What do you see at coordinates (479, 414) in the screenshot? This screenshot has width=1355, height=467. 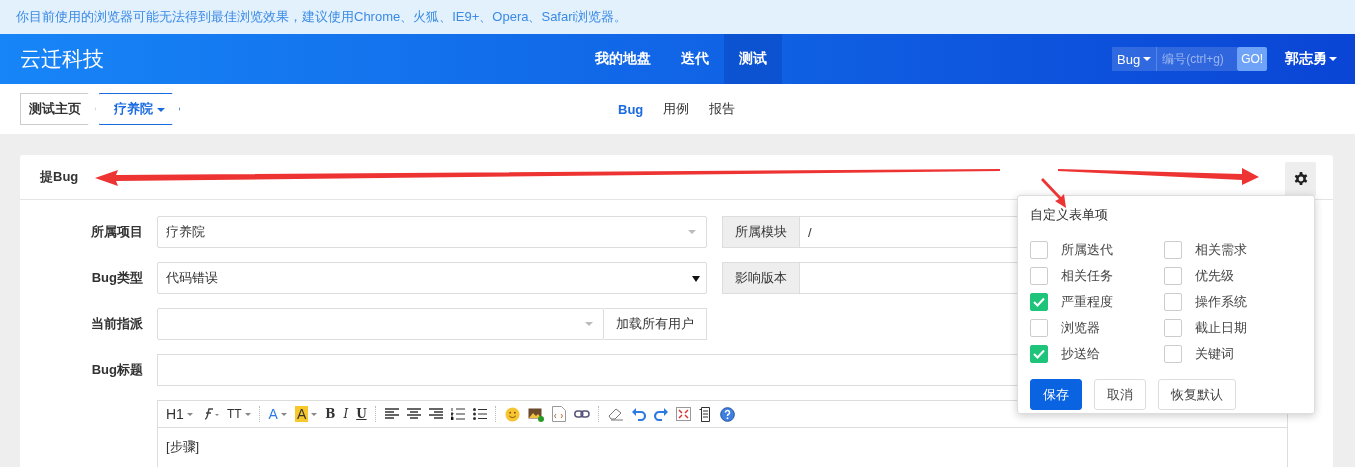 I see `bullet-list-icon` at bounding box center [479, 414].